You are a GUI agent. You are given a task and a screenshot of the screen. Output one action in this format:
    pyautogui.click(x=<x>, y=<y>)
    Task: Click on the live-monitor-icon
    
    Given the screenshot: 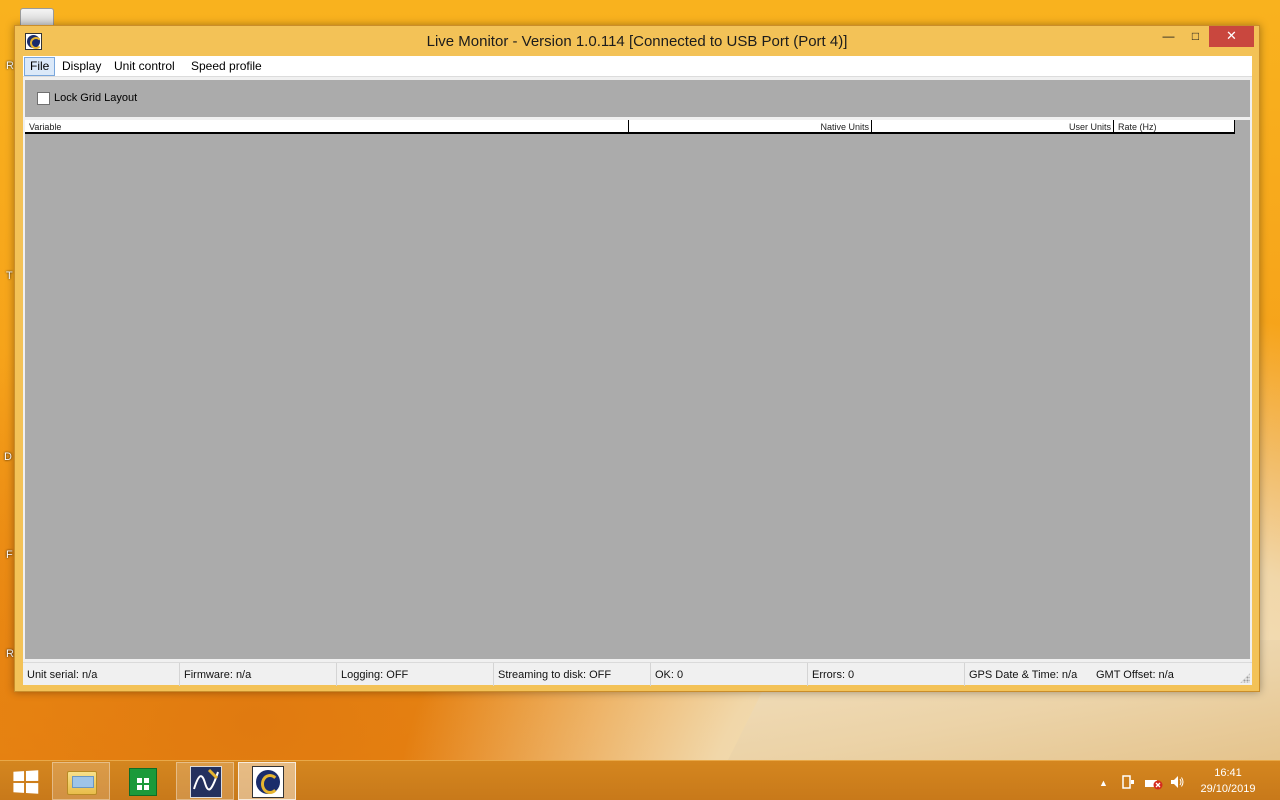 What is the action you would take?
    pyautogui.click(x=268, y=782)
    